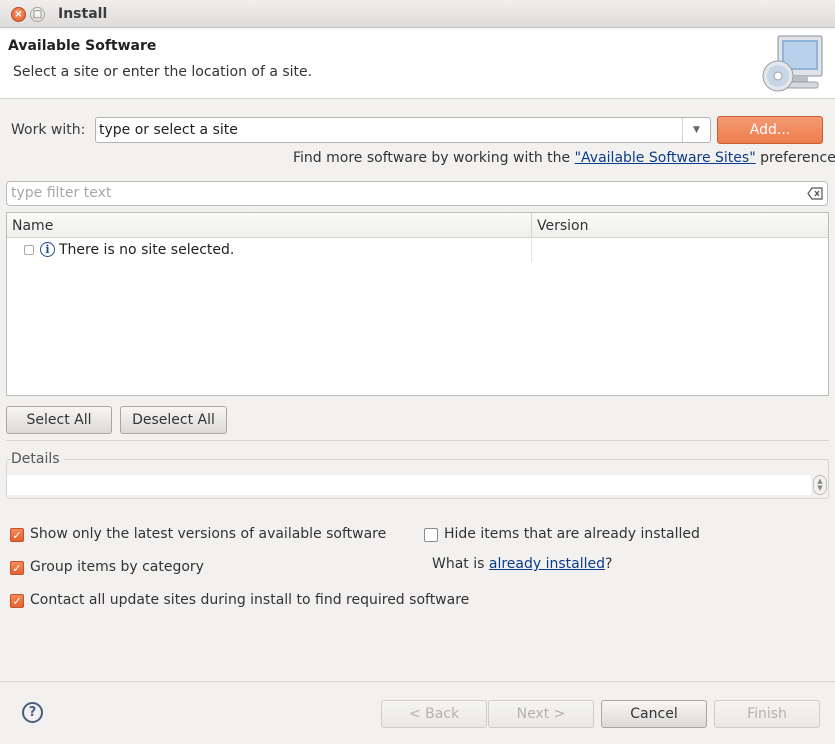 Image resolution: width=835 pixels, height=744 pixels. Describe the element at coordinates (531, 250) in the screenshot. I see `column-divider` at that location.